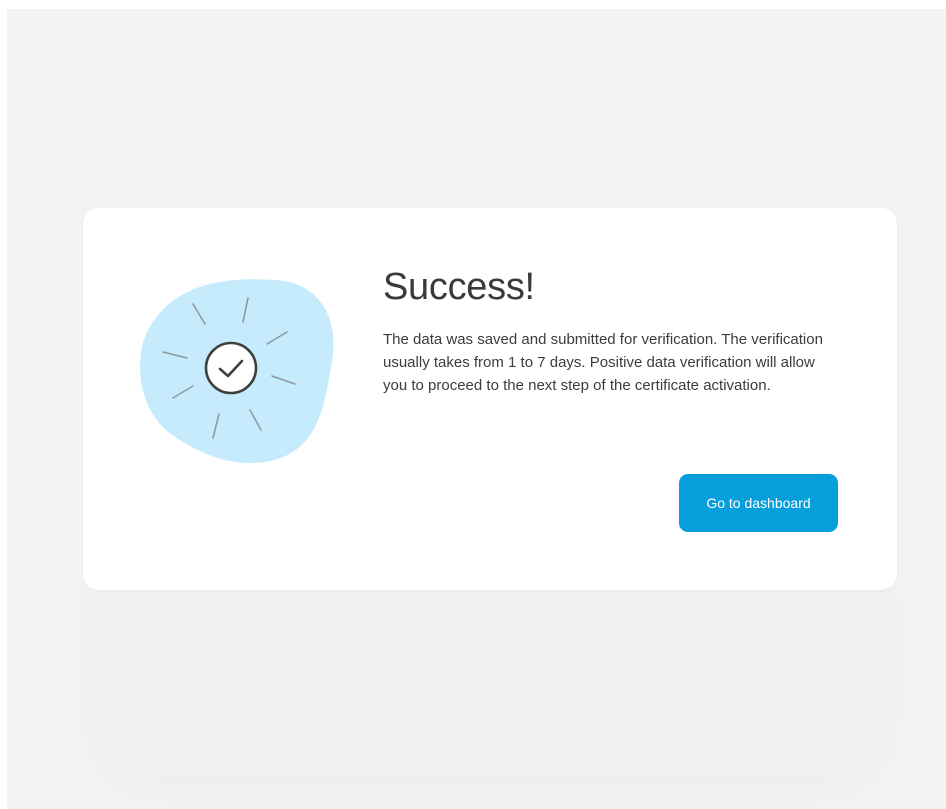 The width and height of the screenshot is (946, 809). What do you see at coordinates (473, 4) in the screenshot?
I see `top-bar` at bounding box center [473, 4].